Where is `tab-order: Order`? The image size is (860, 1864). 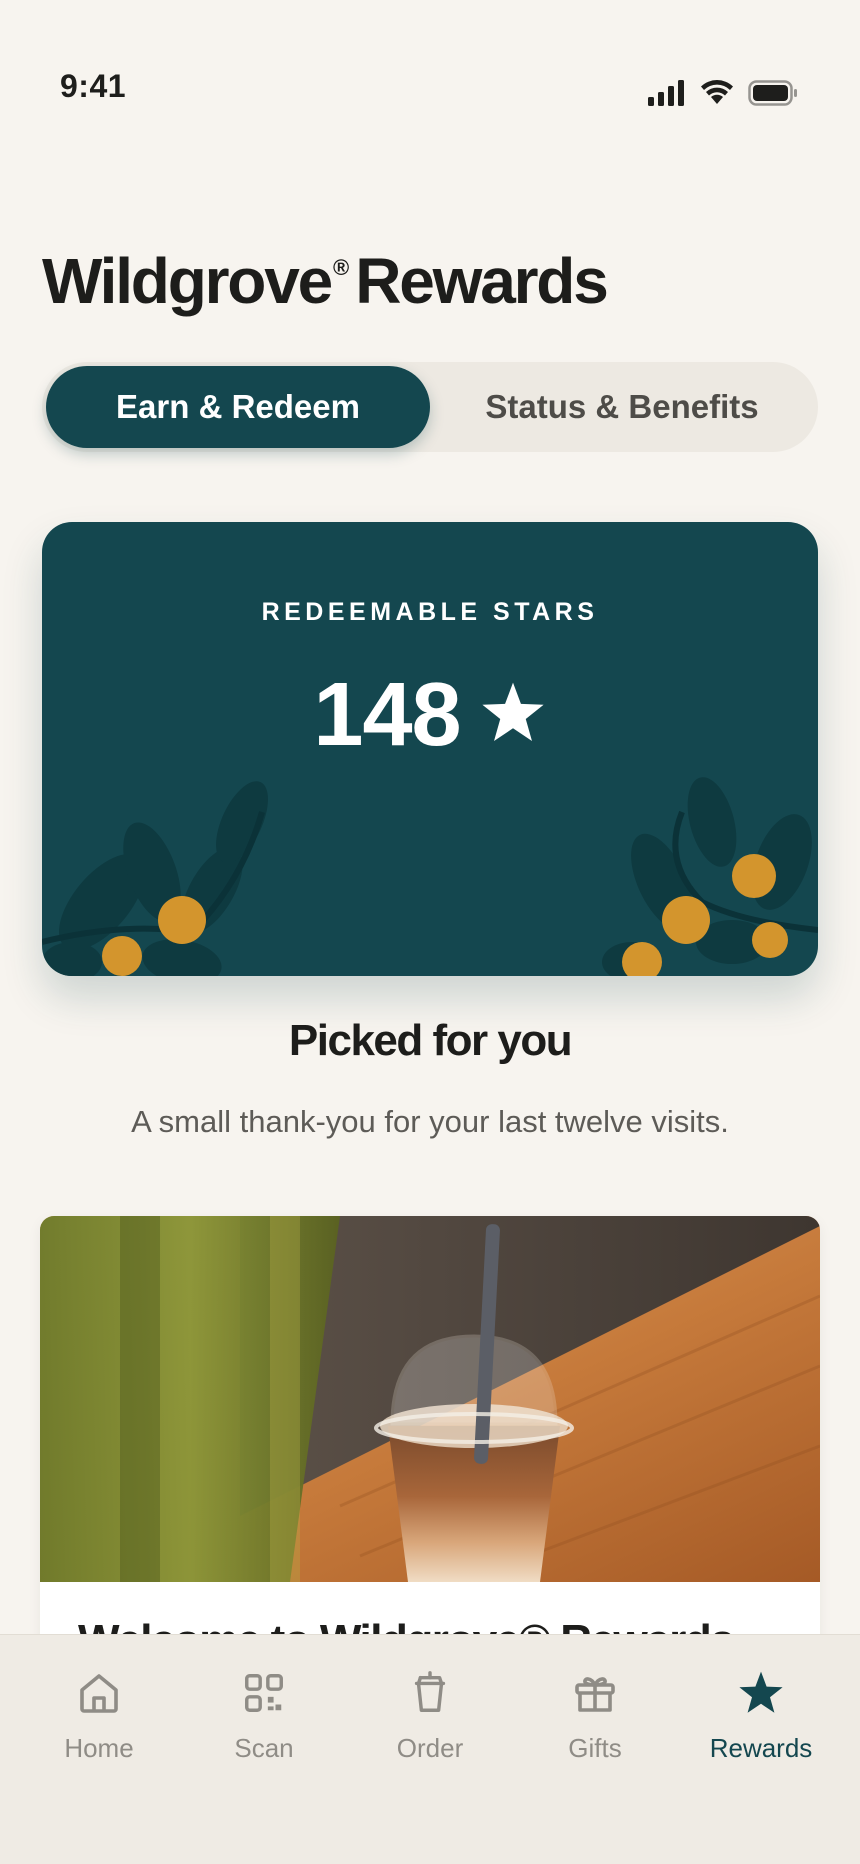 tab-order: Order is located at coordinates (430, 1717).